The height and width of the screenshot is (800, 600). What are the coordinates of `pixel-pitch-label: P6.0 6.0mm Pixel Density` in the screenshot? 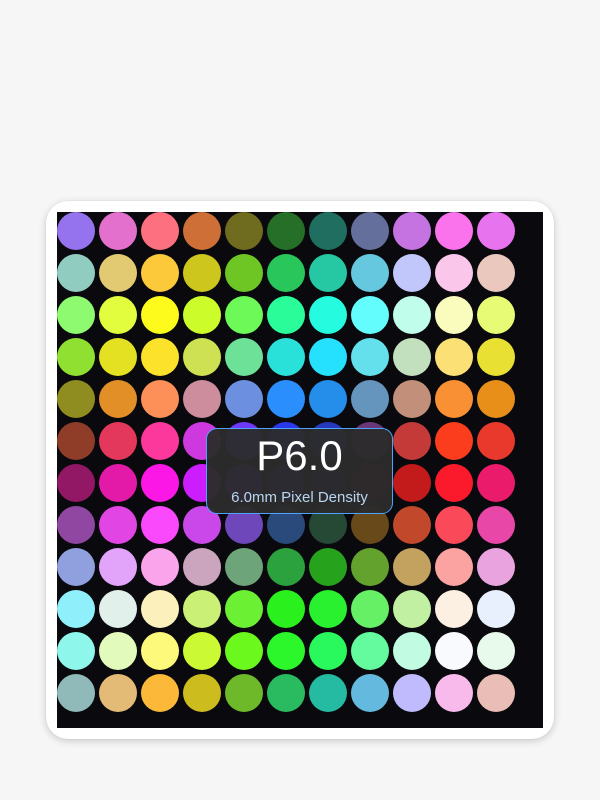 It's located at (299, 471).